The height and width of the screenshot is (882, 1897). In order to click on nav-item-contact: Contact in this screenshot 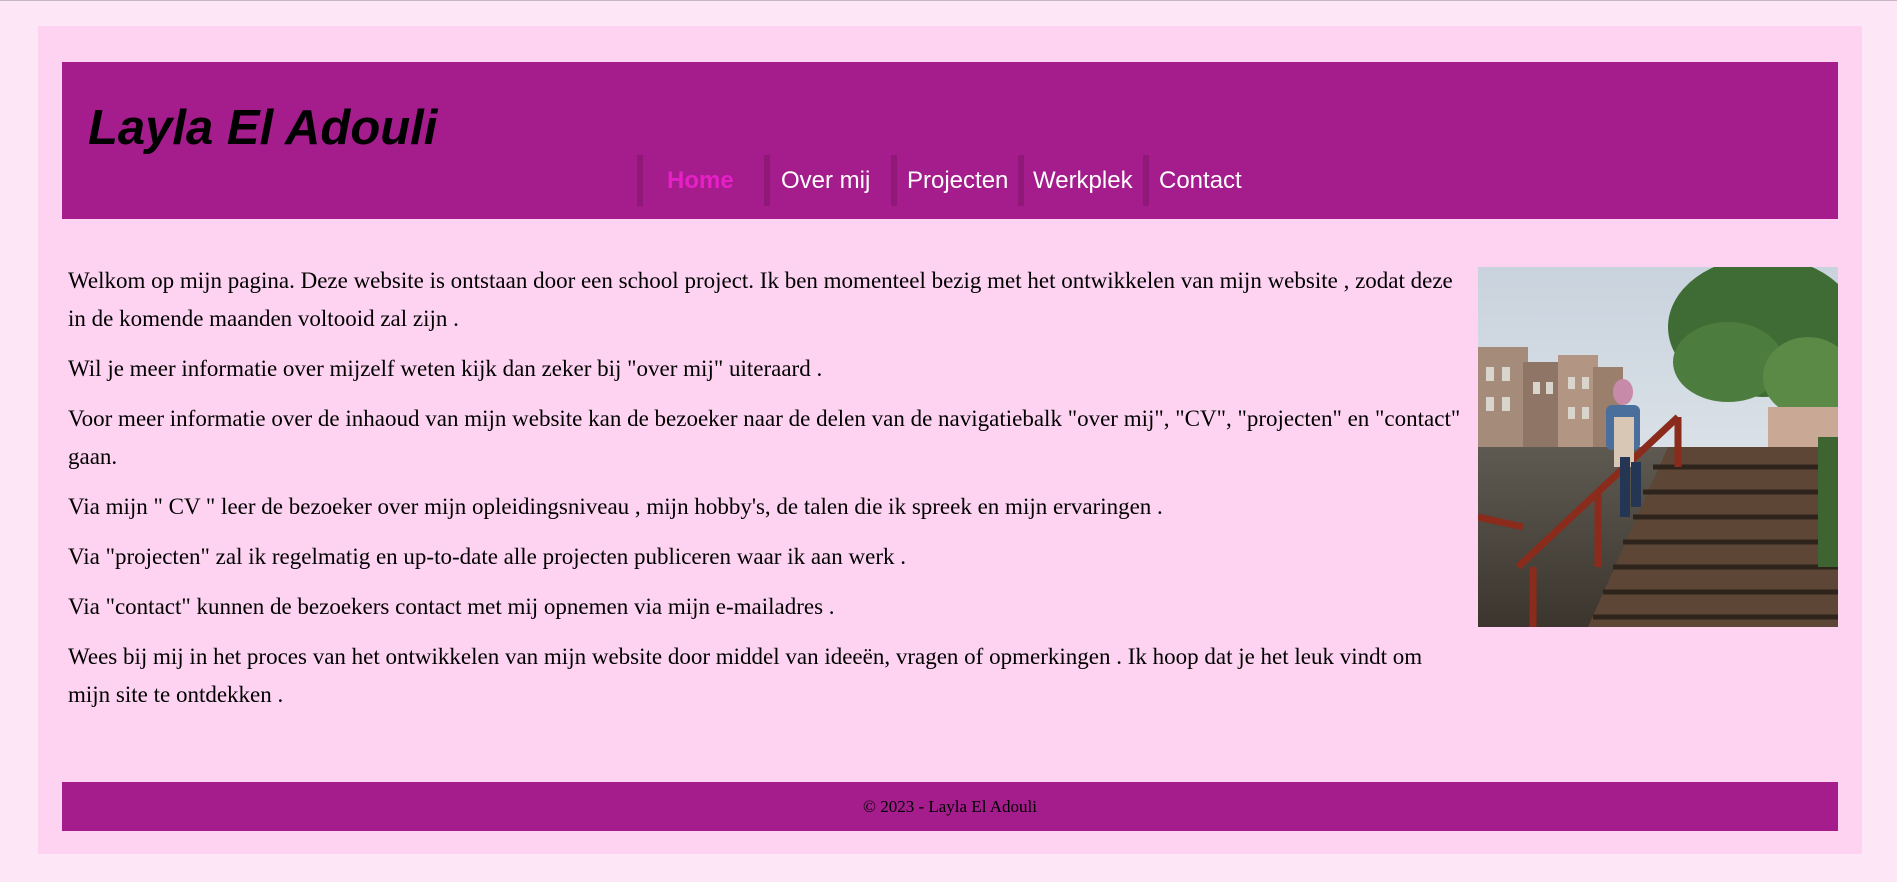, I will do `click(1200, 180)`.